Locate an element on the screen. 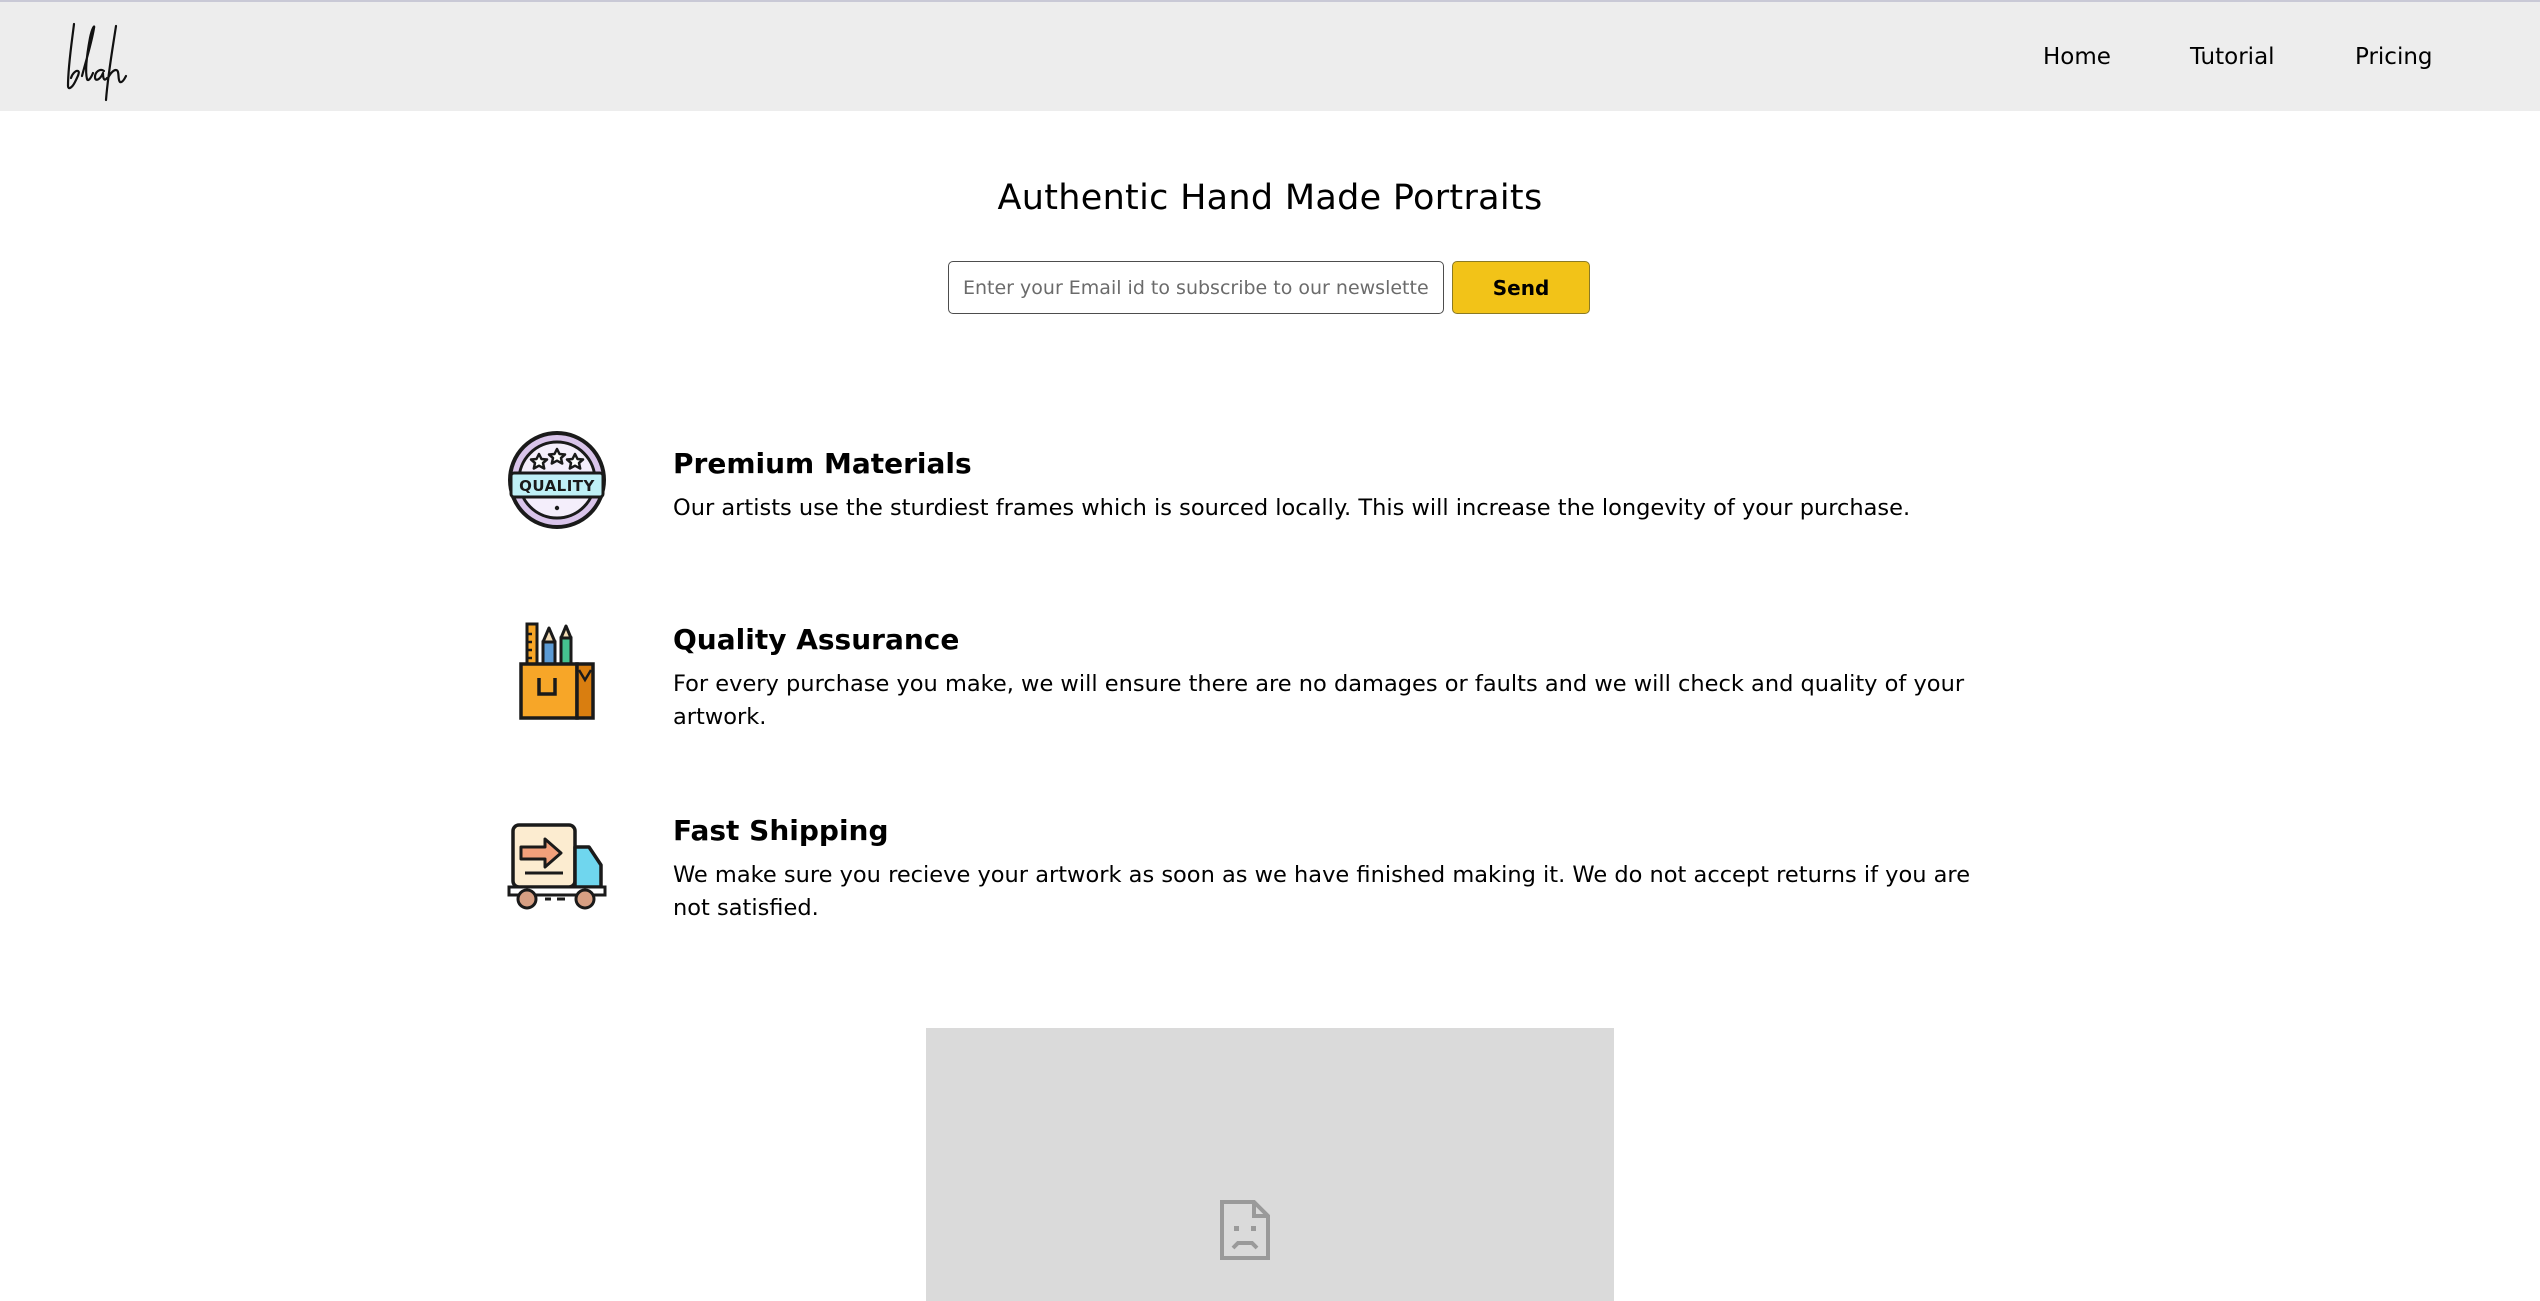 This screenshot has width=2540, height=1301. email-input is located at coordinates (1196, 287).